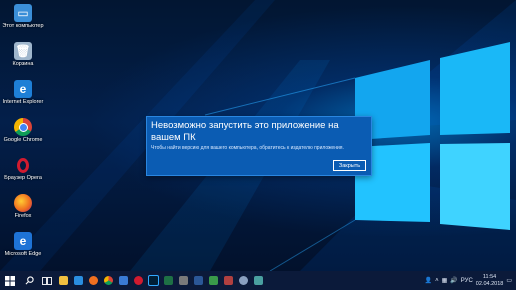 The height and width of the screenshot is (290, 516). What do you see at coordinates (23, 51) in the screenshot?
I see `recycle-bin-icon: 🗑` at bounding box center [23, 51].